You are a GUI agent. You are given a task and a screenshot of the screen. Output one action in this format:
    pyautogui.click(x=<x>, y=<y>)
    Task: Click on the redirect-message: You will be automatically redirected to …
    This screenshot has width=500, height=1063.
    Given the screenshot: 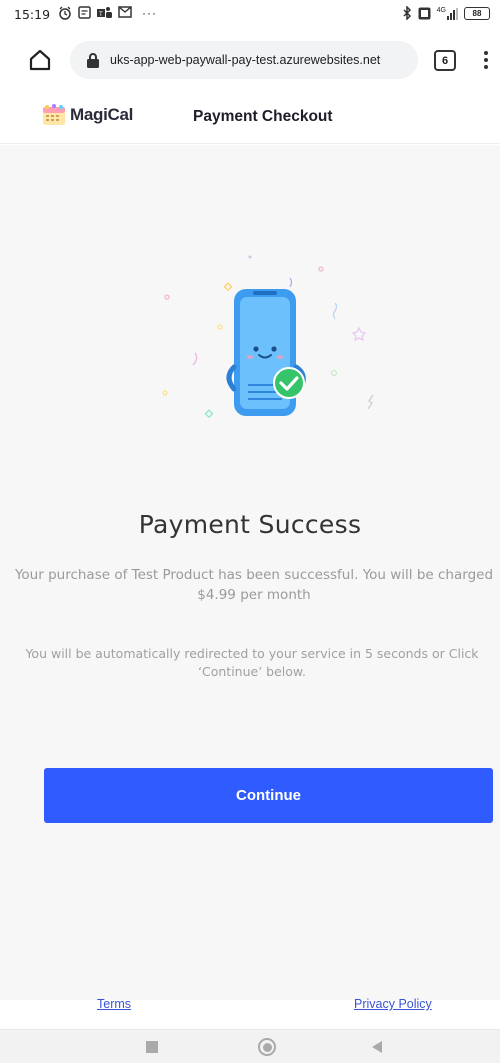 What is the action you would take?
    pyautogui.click(x=252, y=662)
    